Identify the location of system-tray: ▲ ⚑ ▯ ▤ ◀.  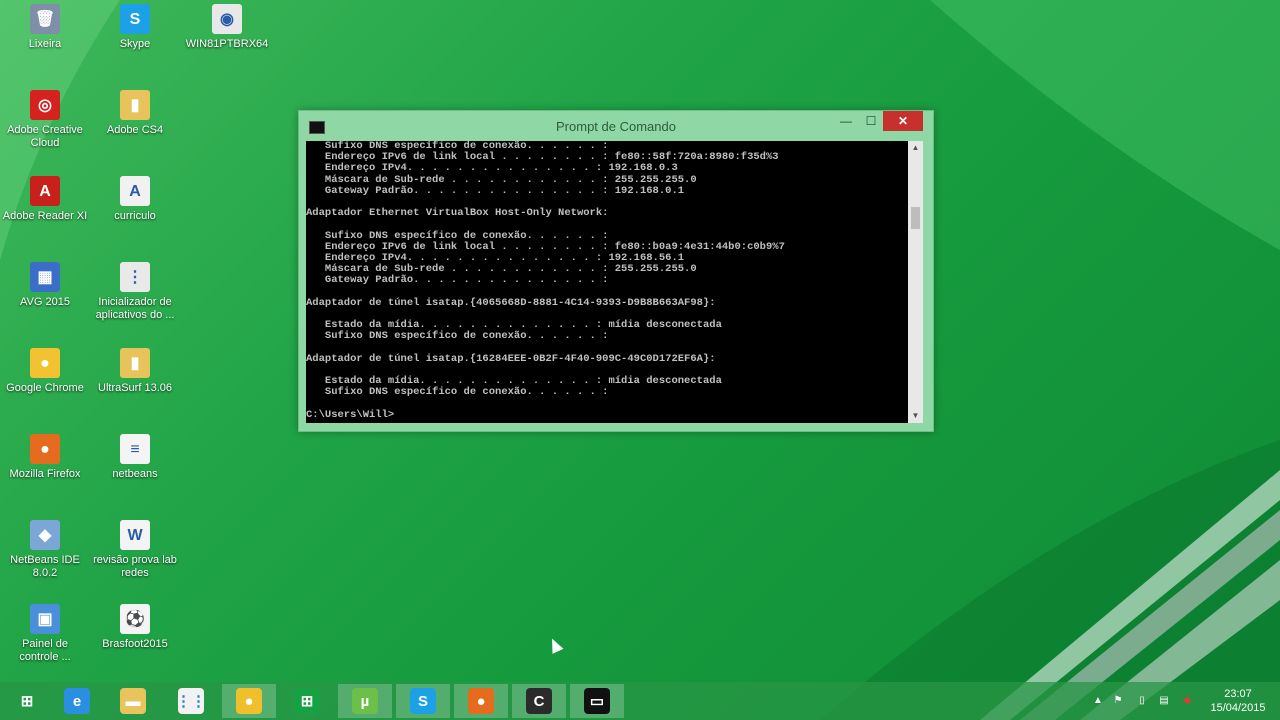
(1143, 701).